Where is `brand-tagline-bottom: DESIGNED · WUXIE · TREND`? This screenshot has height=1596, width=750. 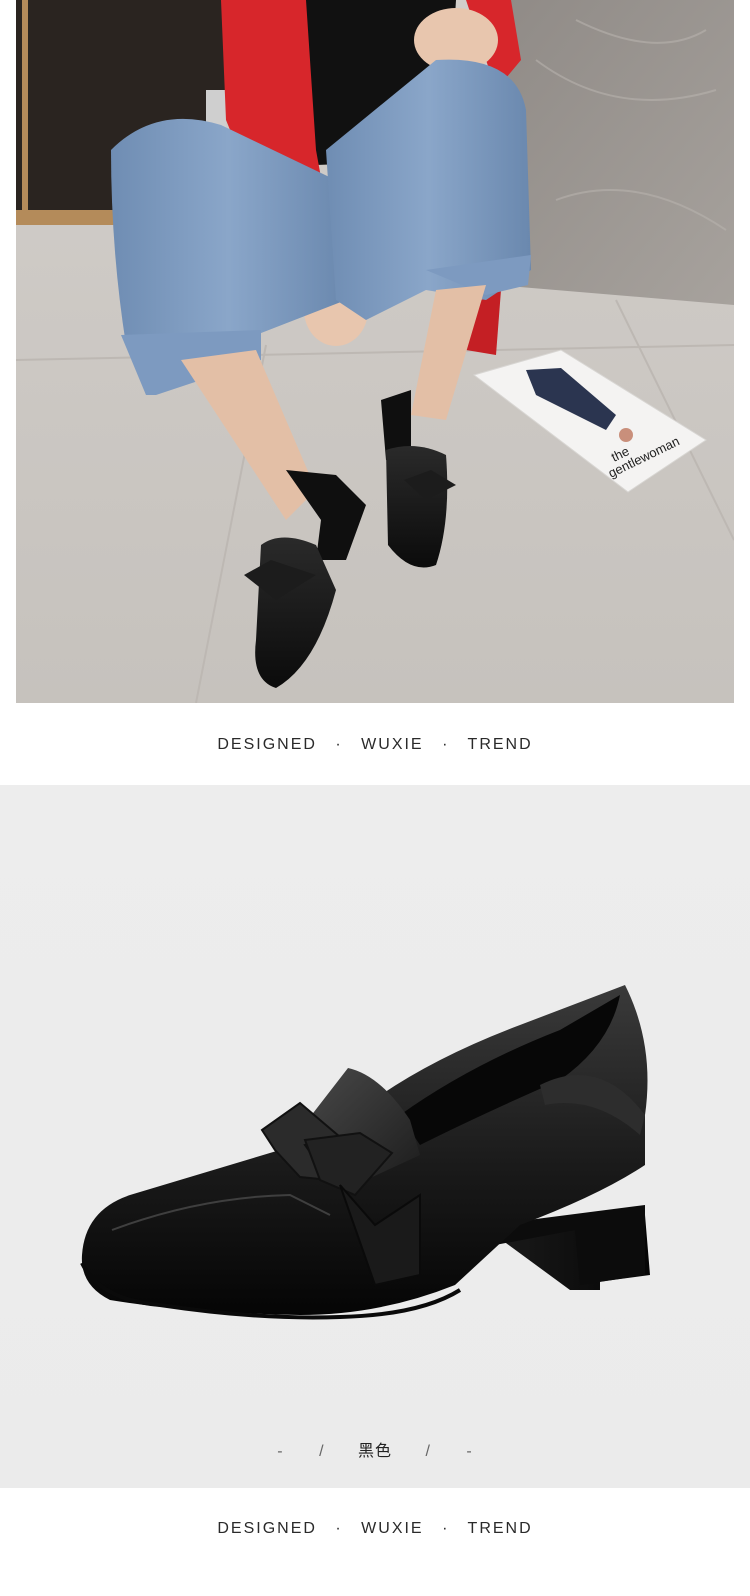
brand-tagline-bottom: DESIGNED · WUXIE · TREND is located at coordinates (375, 1529).